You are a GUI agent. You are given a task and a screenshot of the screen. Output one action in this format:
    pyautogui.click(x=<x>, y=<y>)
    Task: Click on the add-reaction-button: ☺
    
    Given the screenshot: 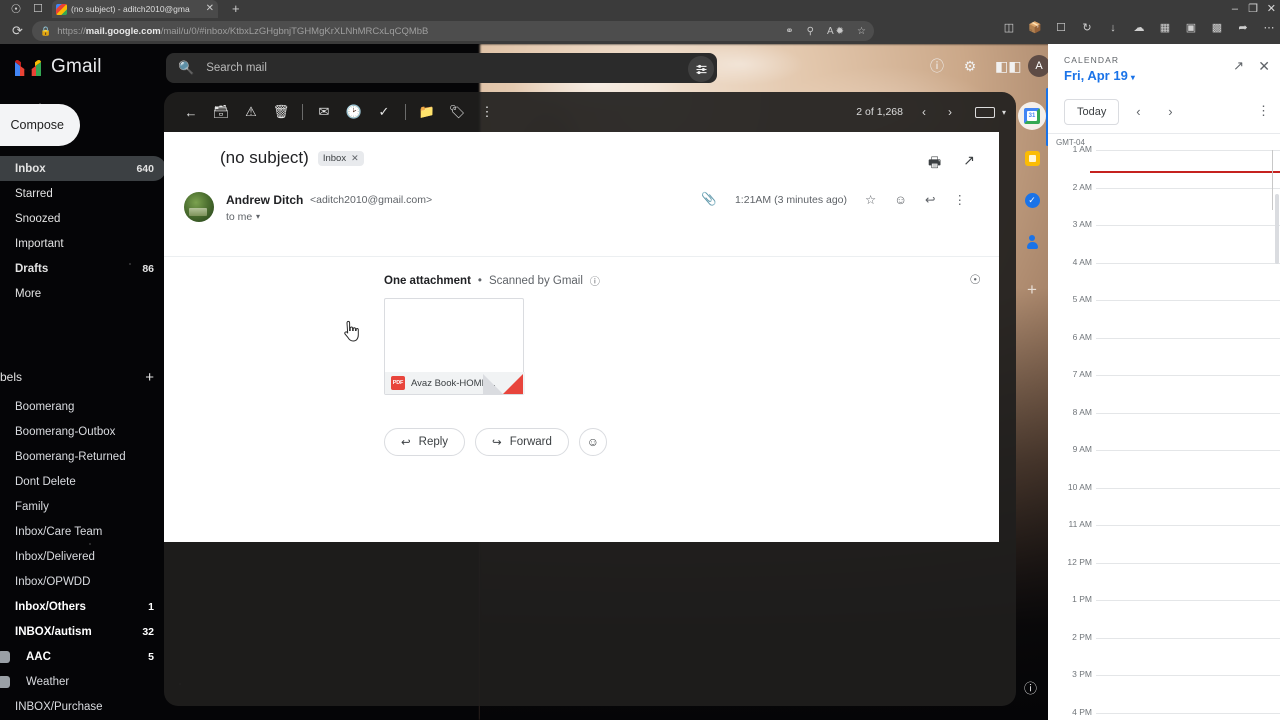 What is the action you would take?
    pyautogui.click(x=592, y=442)
    